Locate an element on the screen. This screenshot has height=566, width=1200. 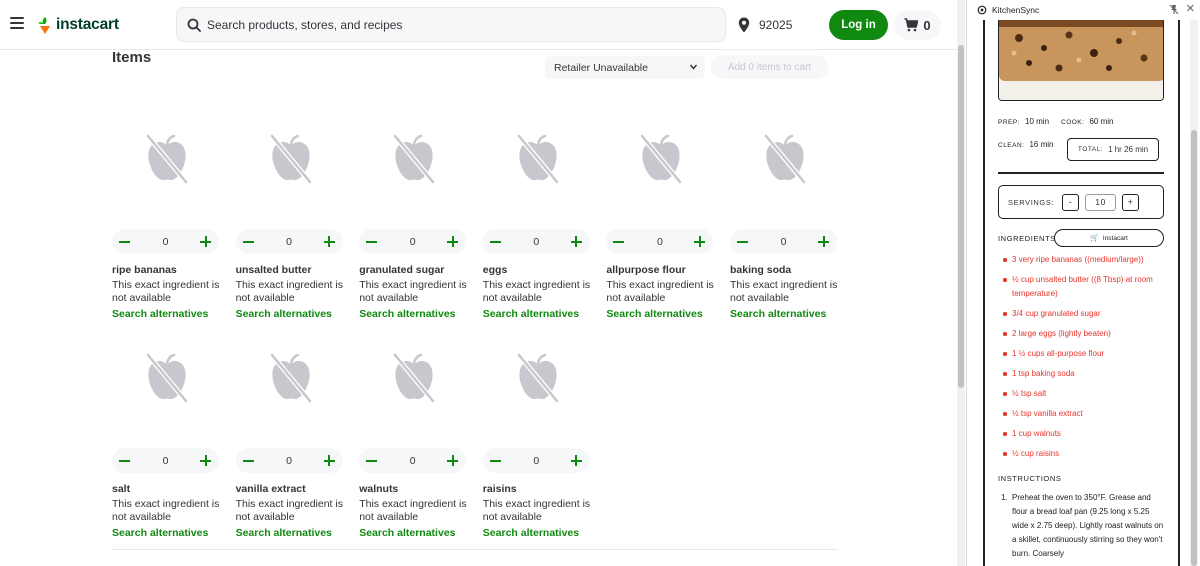
add-items-to-cart-button: Add 0 items to cart is located at coordinates (769, 67).